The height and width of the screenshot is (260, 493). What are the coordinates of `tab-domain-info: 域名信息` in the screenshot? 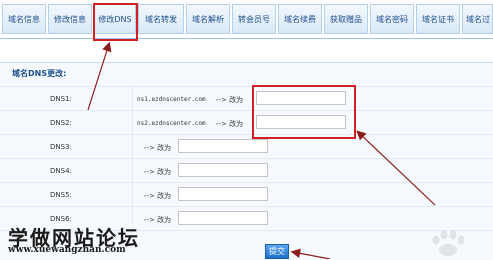 It's located at (24, 19).